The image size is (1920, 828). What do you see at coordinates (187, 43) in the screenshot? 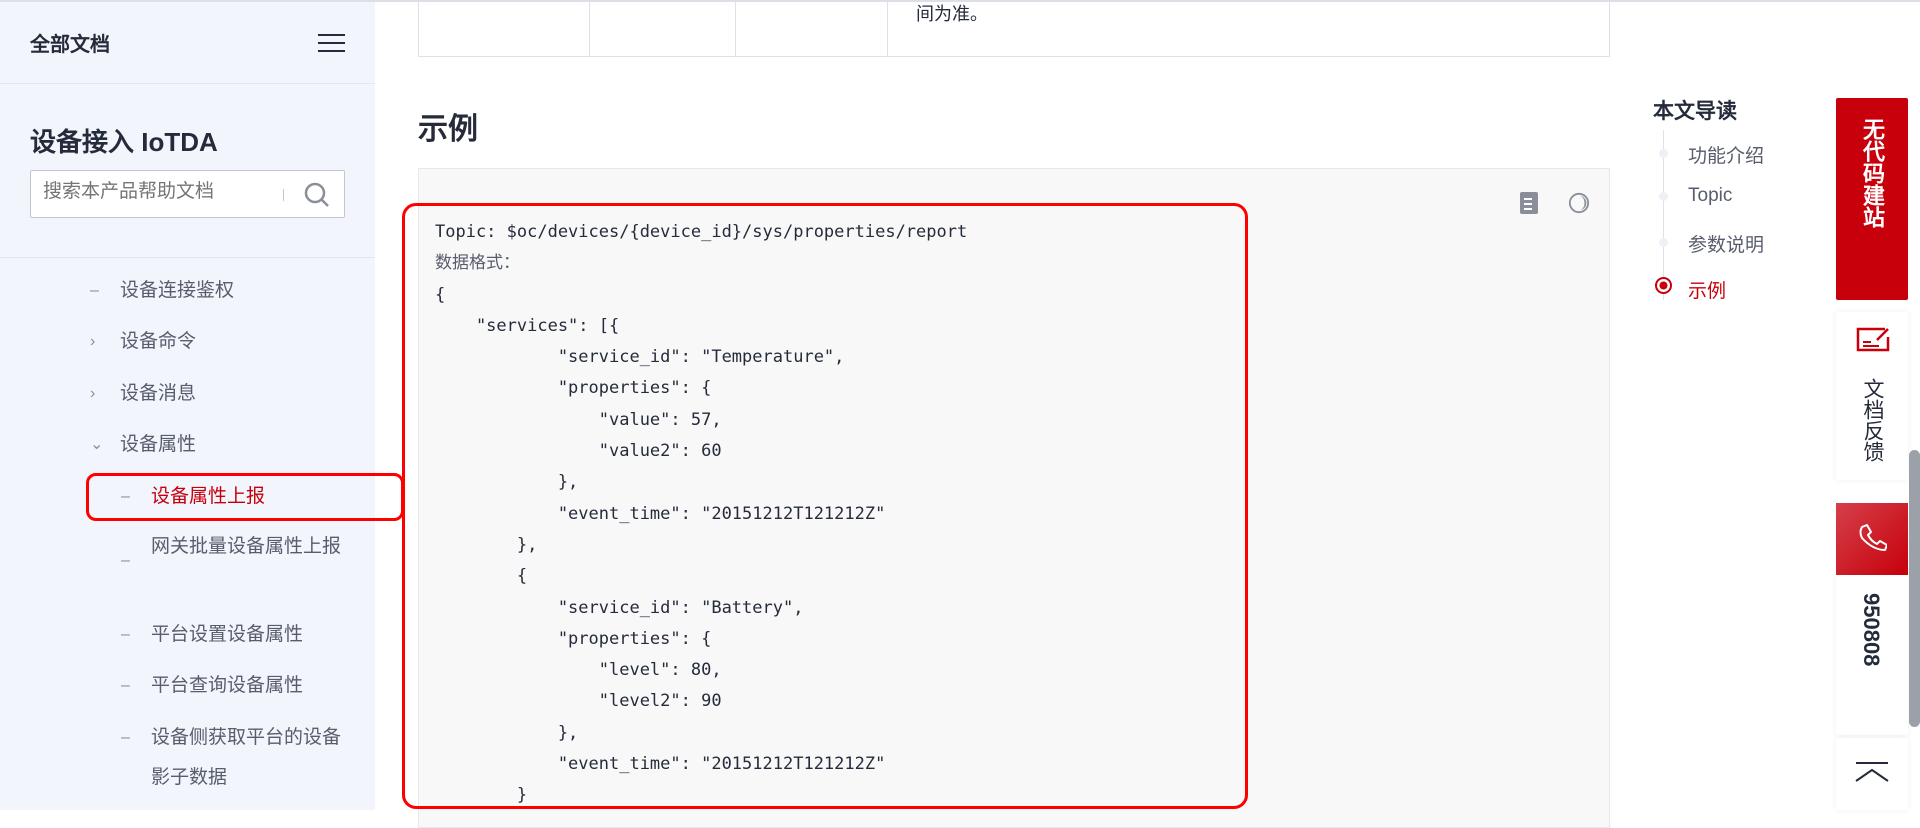
I see `sidebar-header: 全部文档` at bounding box center [187, 43].